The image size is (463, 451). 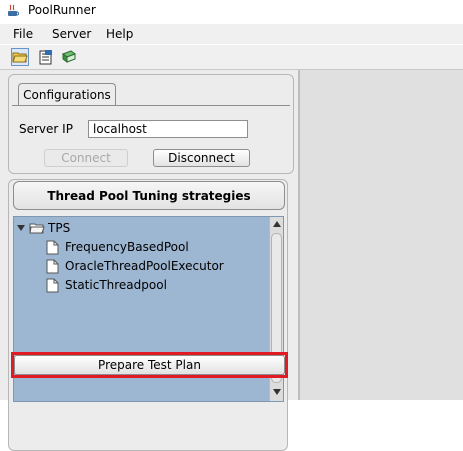 I want to click on prepare-test-plan-button: Prepare Test Plan, so click(x=149, y=365).